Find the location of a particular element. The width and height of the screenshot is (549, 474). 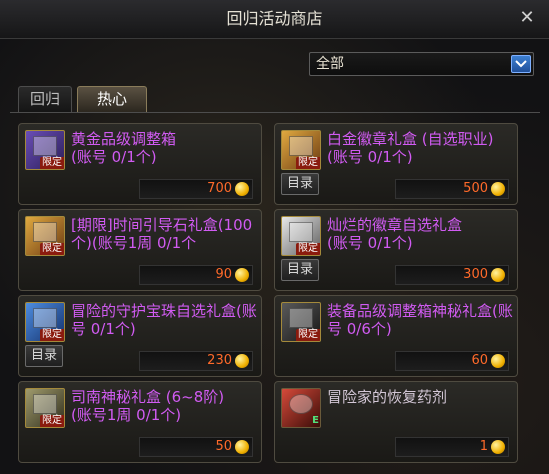

shop-item: 限定 装备品级调整箱神秘礼盒(账号 0/6个) 60 is located at coordinates (396, 336).